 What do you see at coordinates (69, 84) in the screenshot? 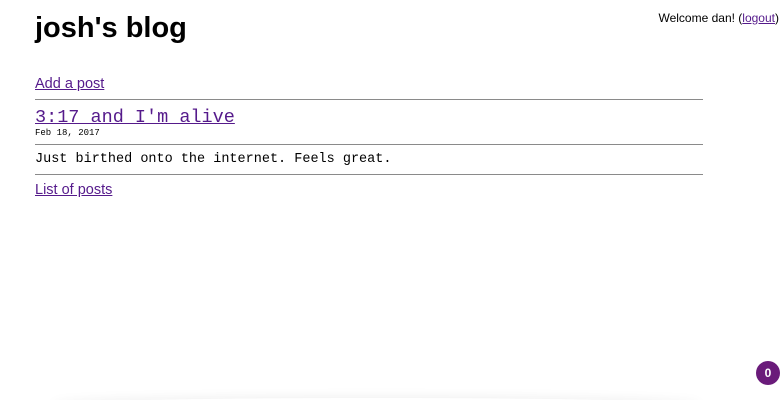
I see `add-post-link: Add a post` at bounding box center [69, 84].